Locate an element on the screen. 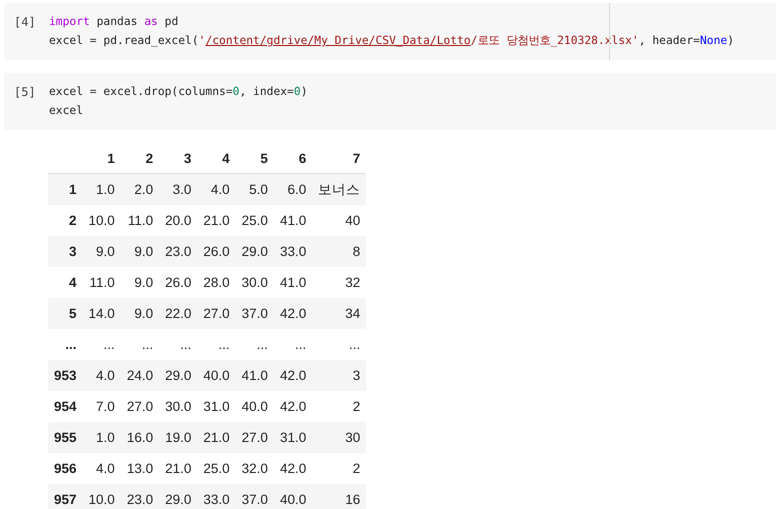 This screenshot has width=776, height=509. table-cell: 32 is located at coordinates (339, 282).